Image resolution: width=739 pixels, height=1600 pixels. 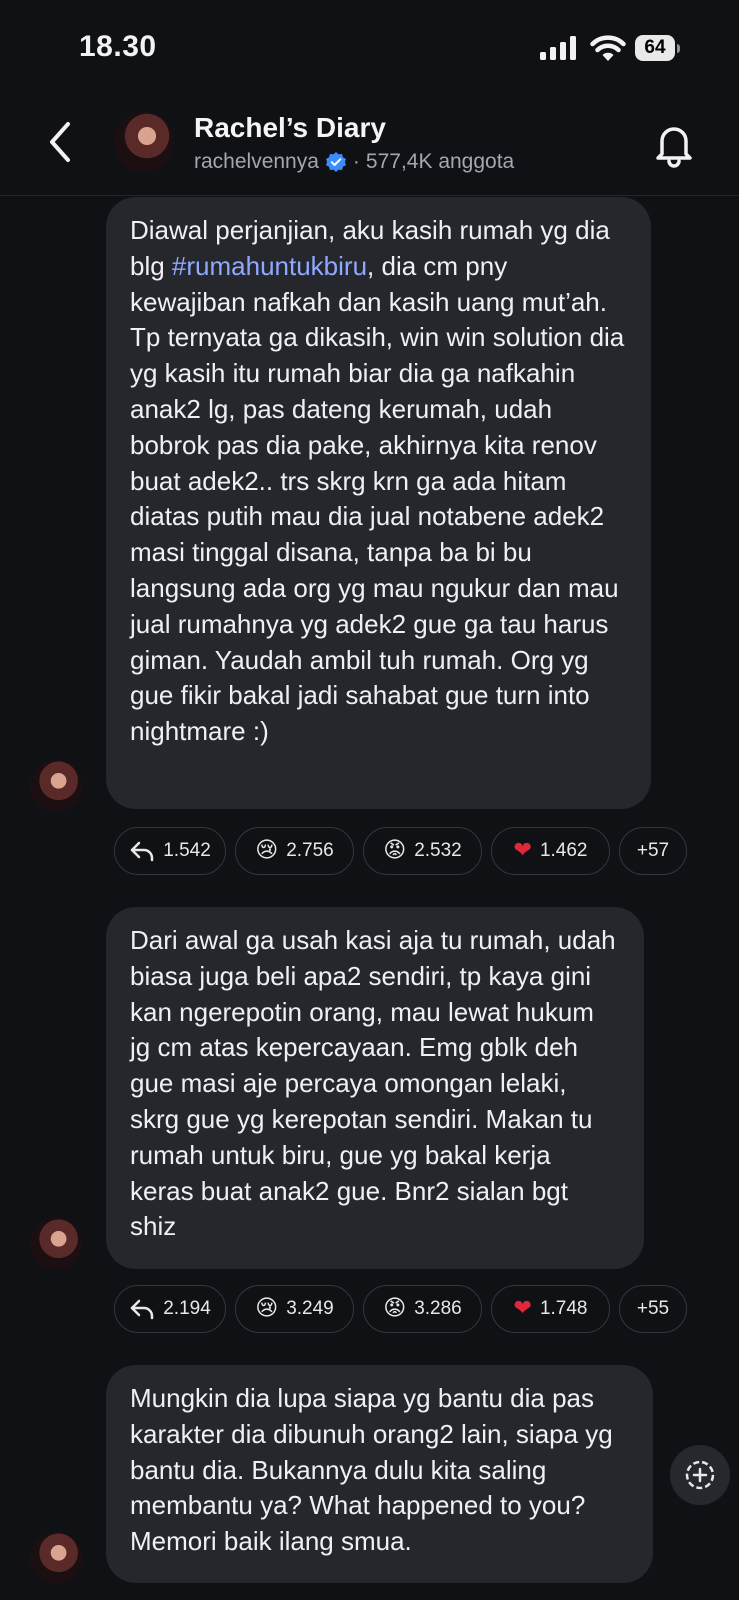 I want to click on status-time: 18.30, so click(x=118, y=46).